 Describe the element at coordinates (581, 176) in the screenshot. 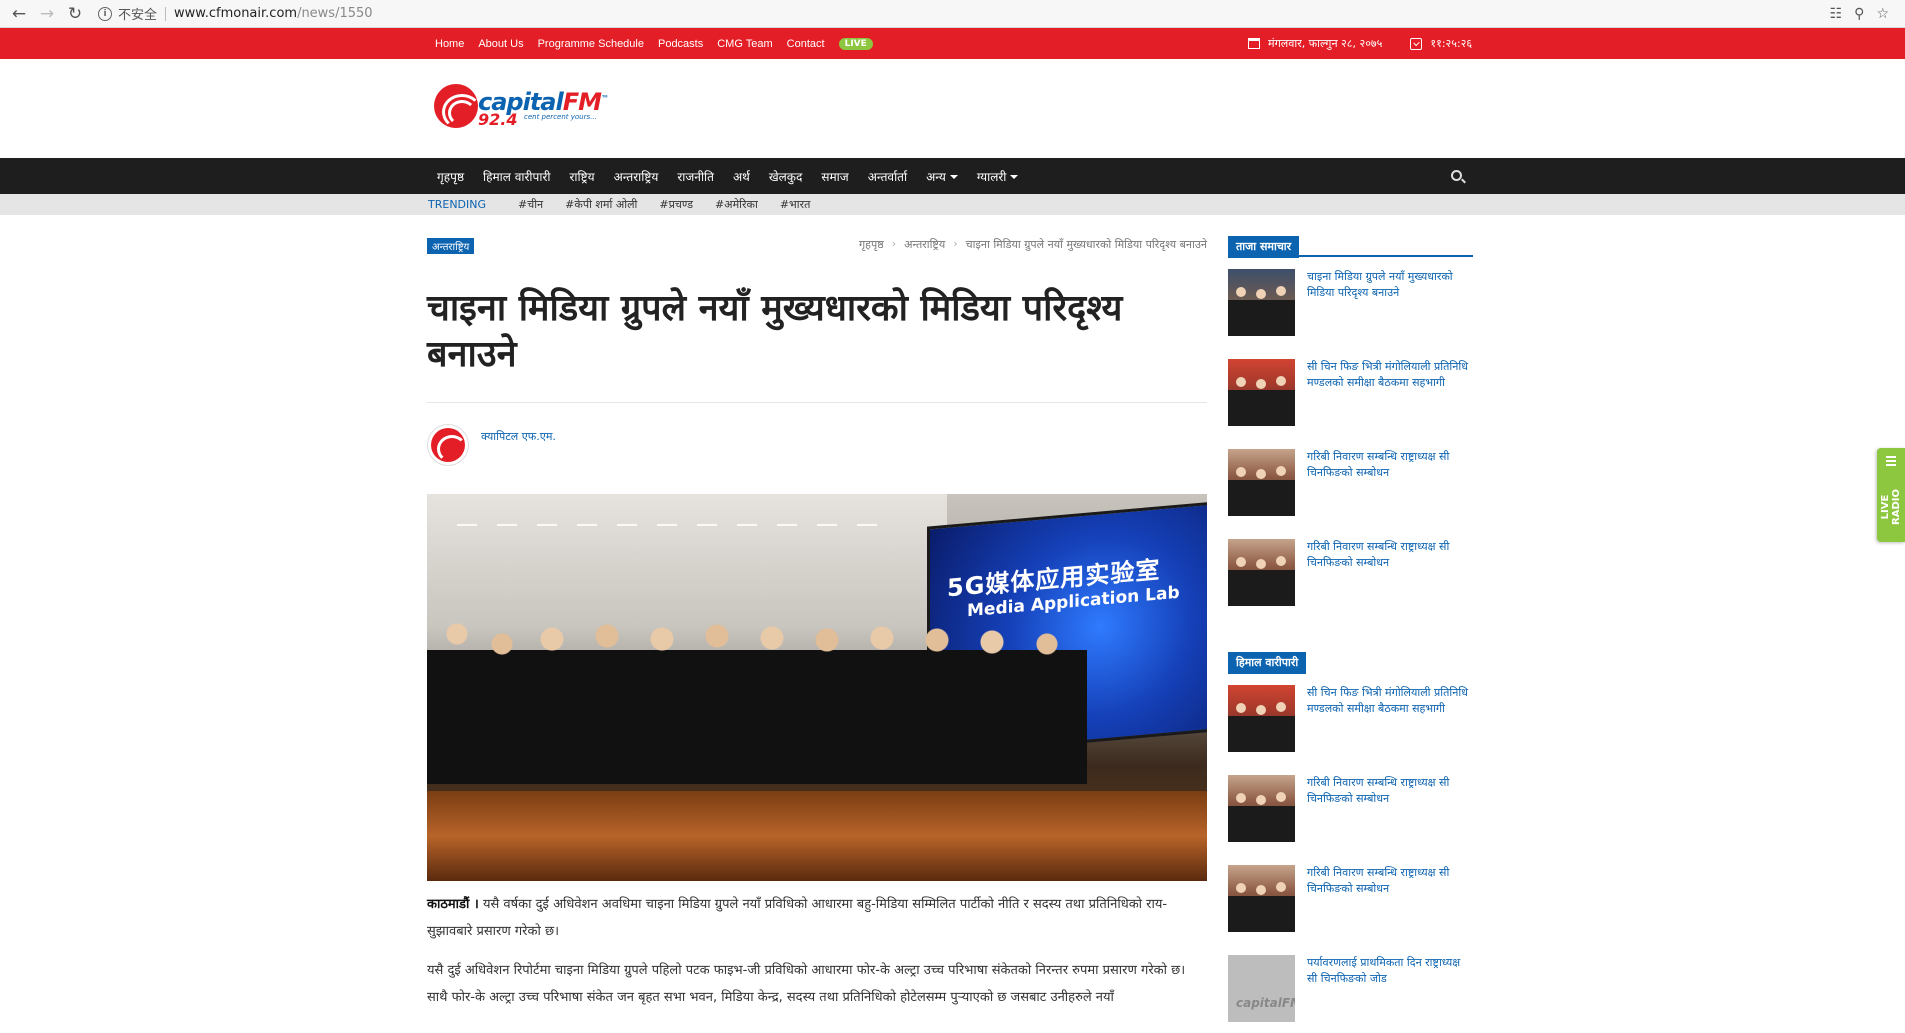

I see `nav-item-national: राष्ट्रिय` at that location.